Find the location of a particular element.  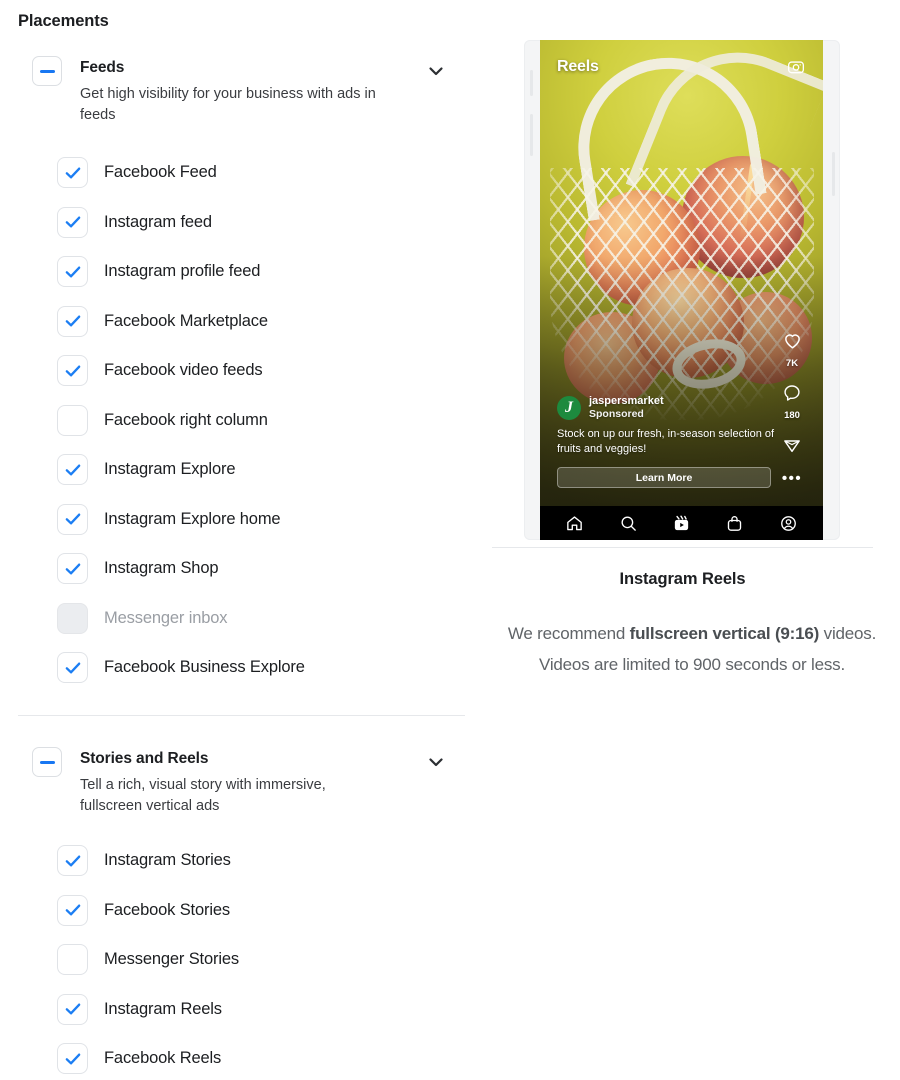

placement-row: Facebook video feeds is located at coordinates (246, 371).